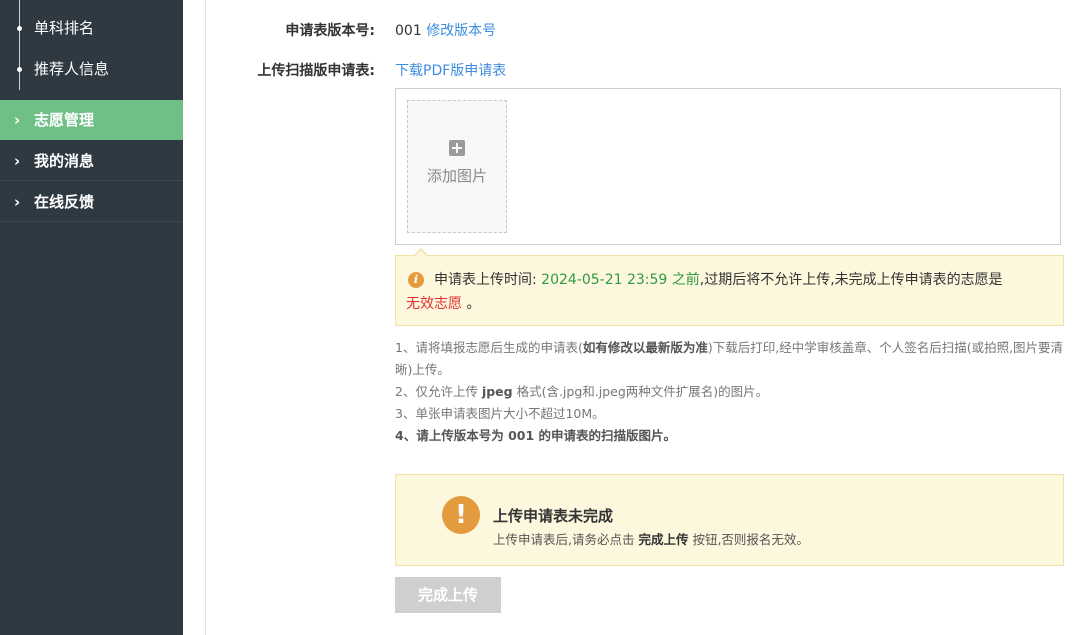  Describe the element at coordinates (729, 520) in the screenshot. I see `upload-incomplete-warning: ! 上传申请表未完成 上传申请表后,请务必点击 完成上传 按钮,否则报名无效。` at that location.